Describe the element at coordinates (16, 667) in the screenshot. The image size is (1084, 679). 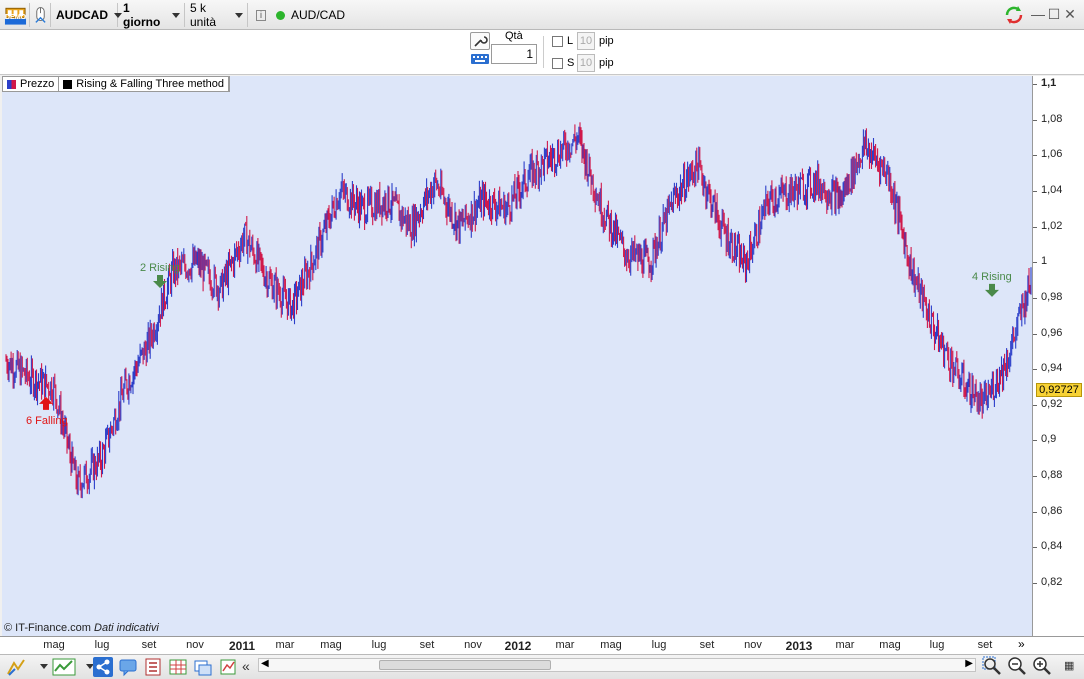
I see `drawing-tools-icon` at that location.